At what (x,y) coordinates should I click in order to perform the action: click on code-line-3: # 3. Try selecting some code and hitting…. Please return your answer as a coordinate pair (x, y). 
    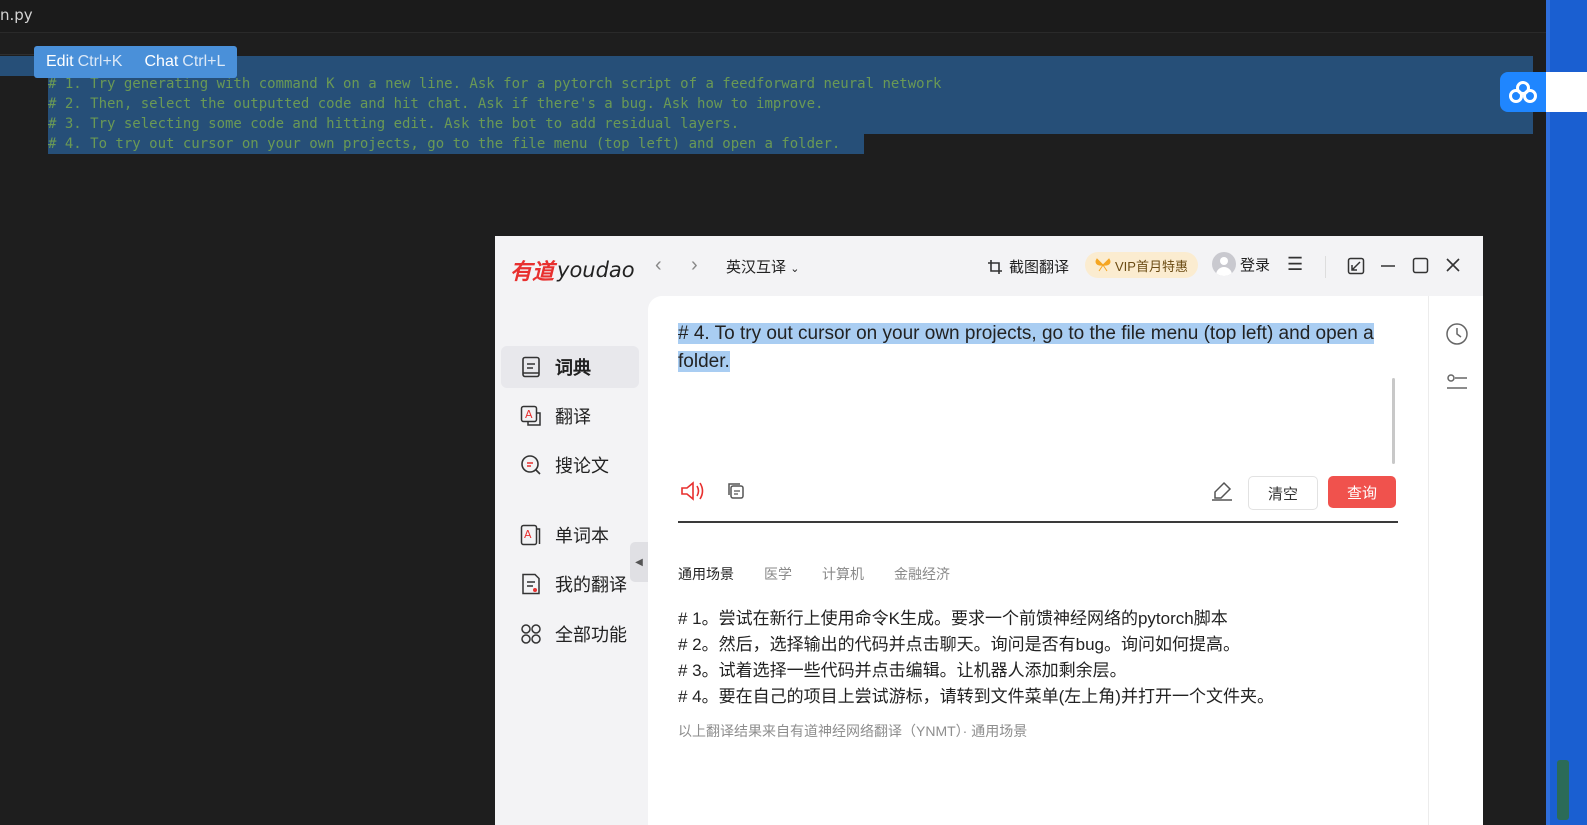
    Looking at the image, I should click on (393, 124).